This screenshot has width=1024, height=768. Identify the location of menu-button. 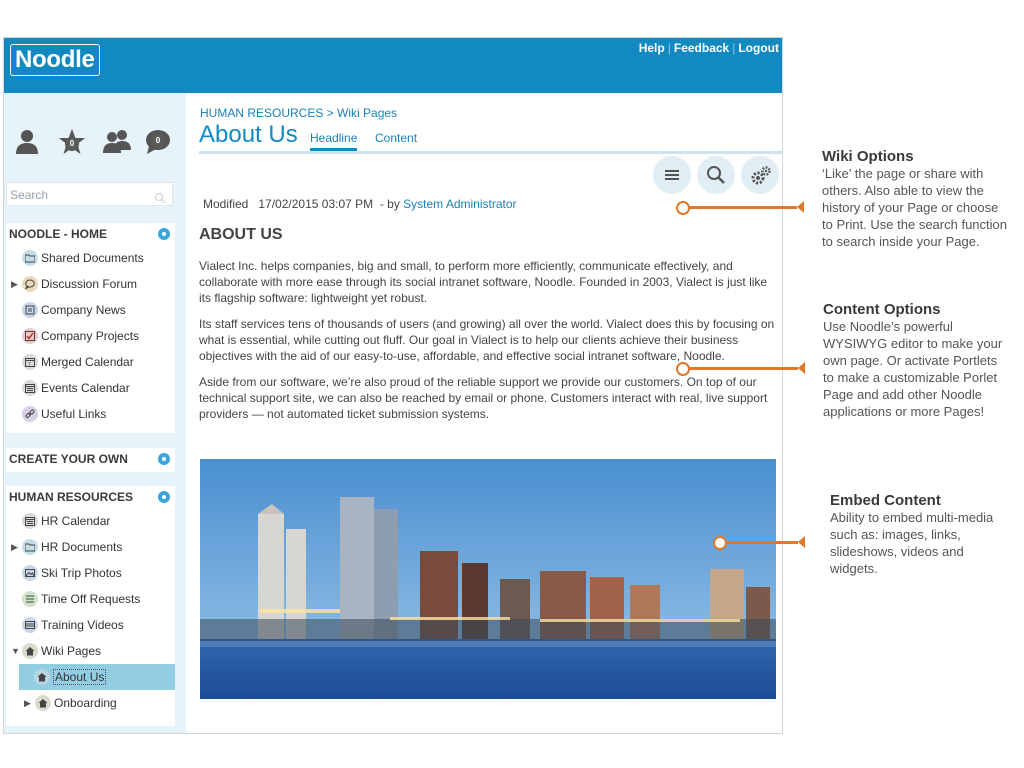
(672, 175).